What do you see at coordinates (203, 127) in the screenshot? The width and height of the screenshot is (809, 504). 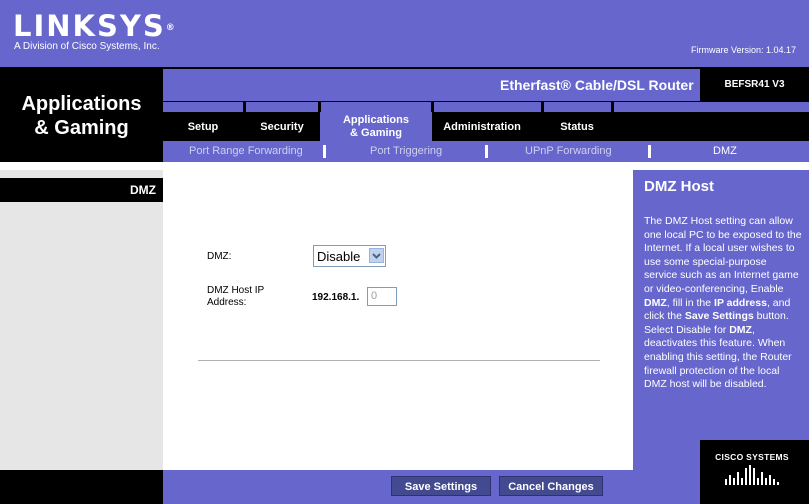 I see `tab-setup: Setup` at bounding box center [203, 127].